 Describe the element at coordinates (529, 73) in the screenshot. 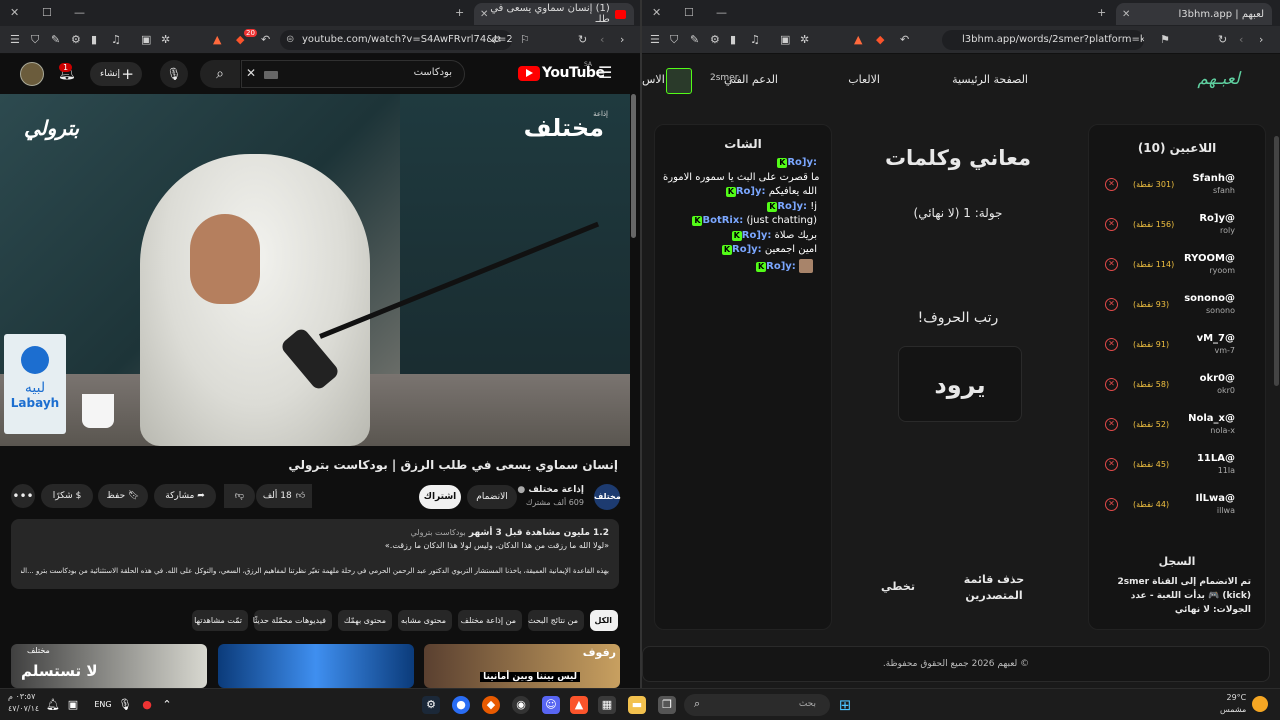

I see `youtube-logo-icon` at that location.